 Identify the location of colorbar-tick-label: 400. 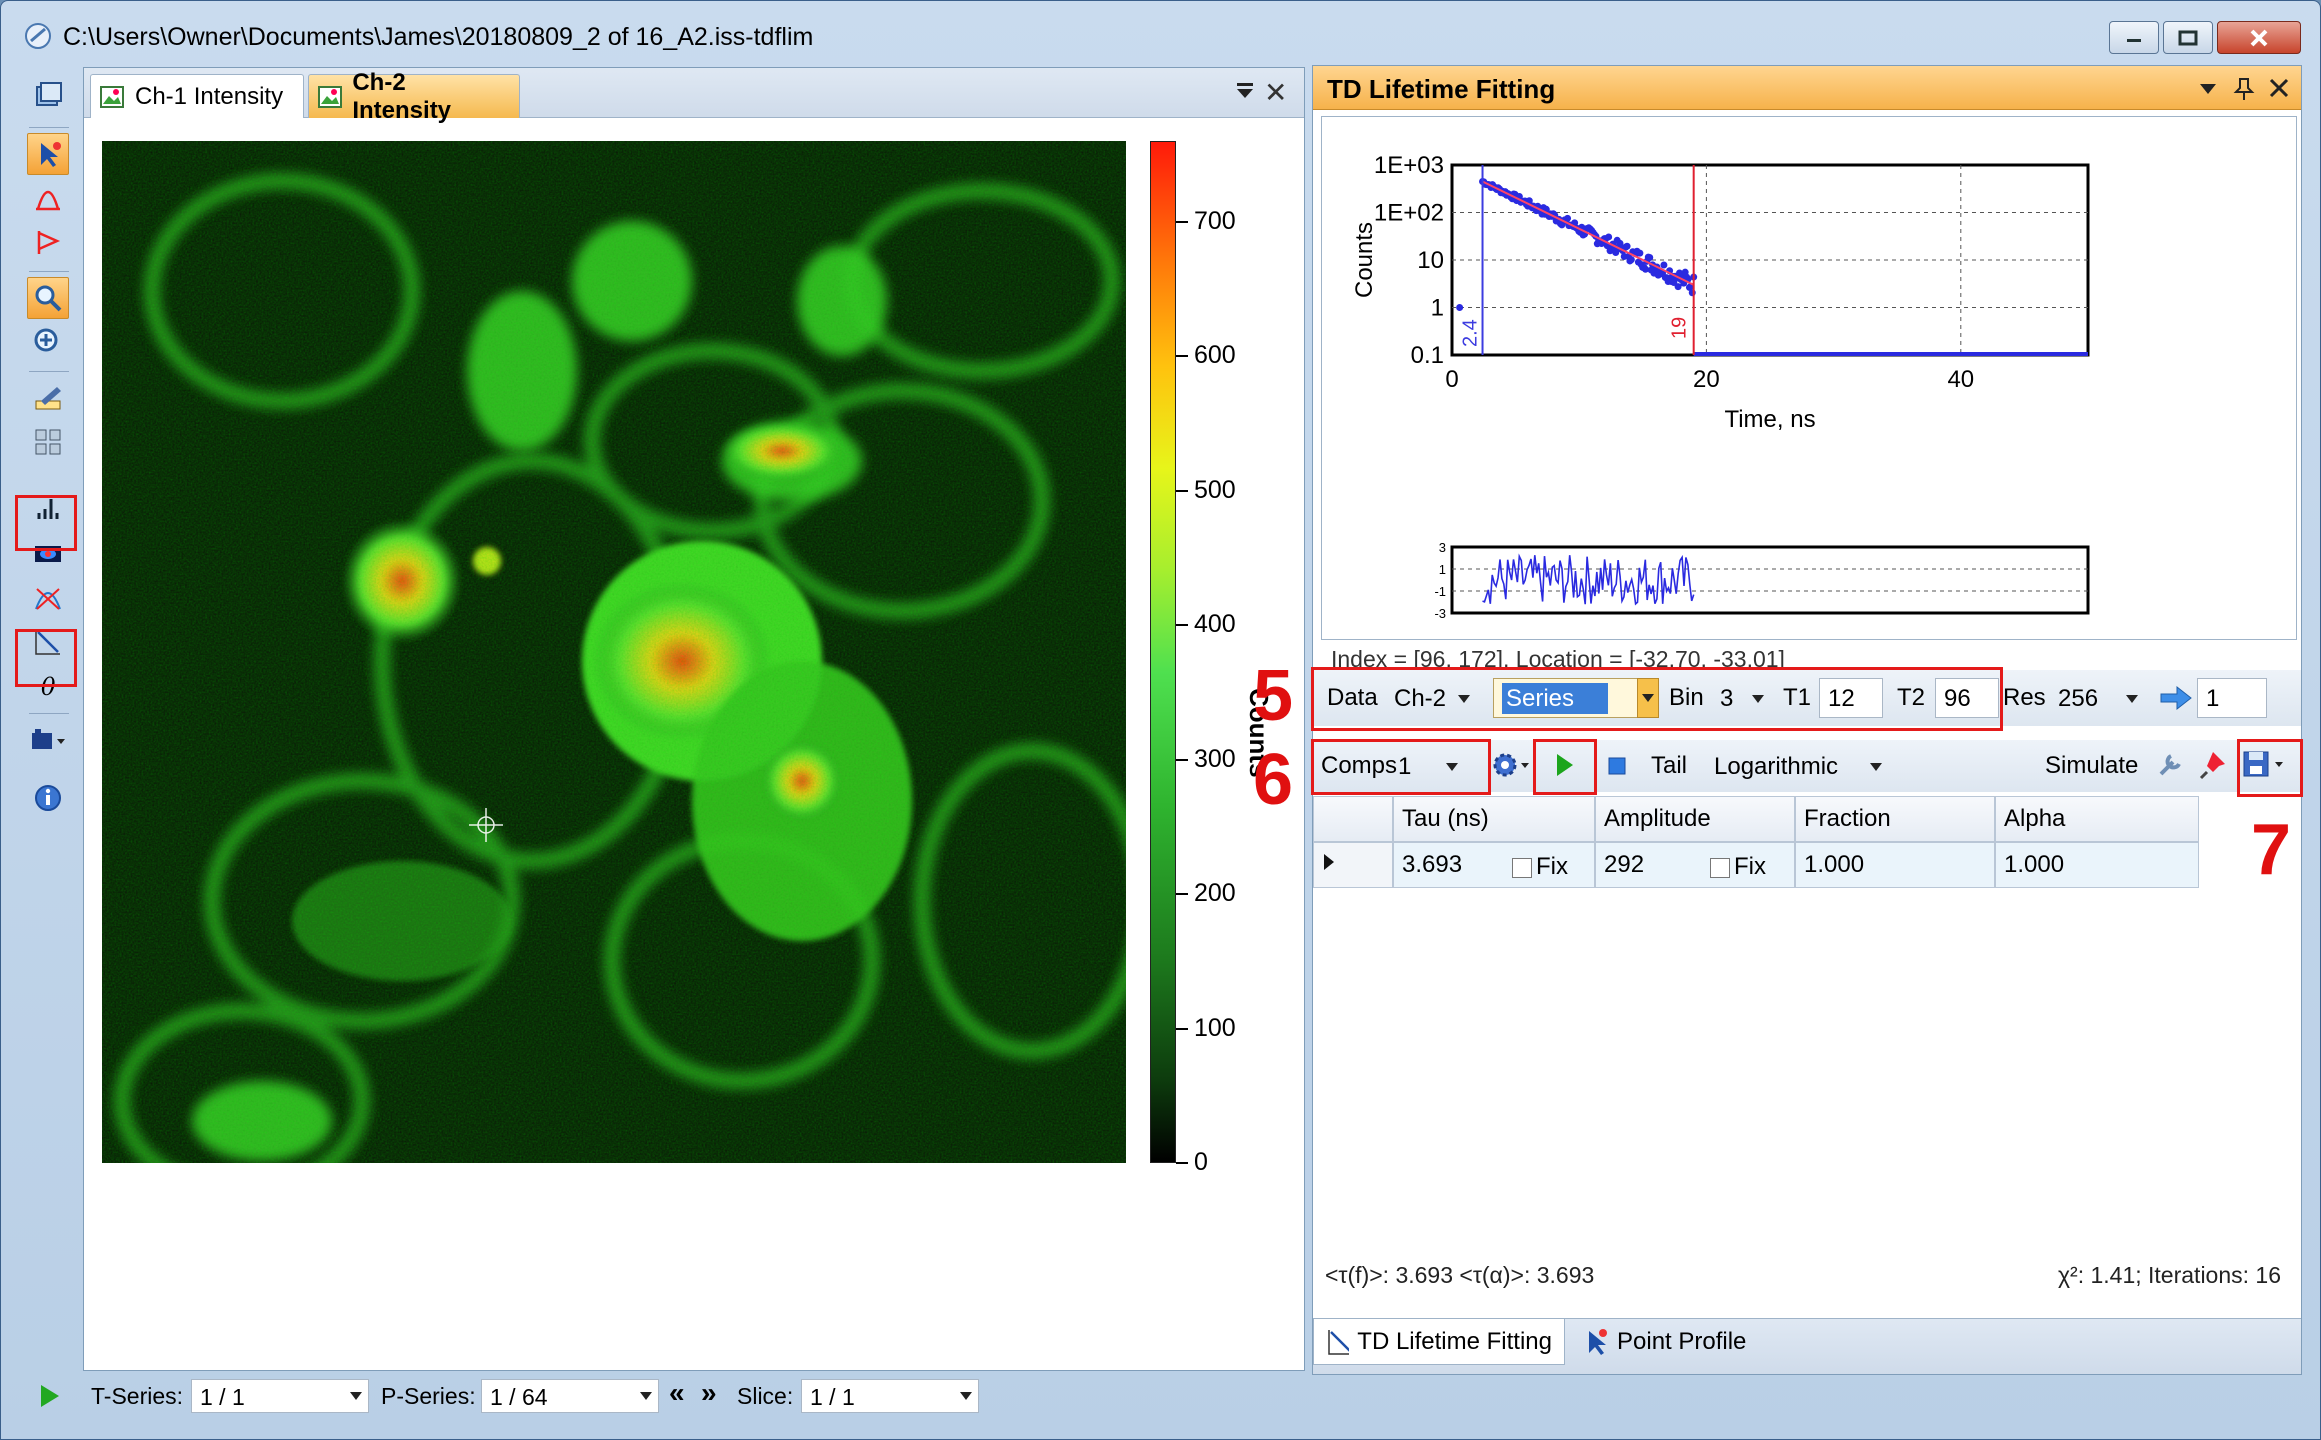
(1215, 624).